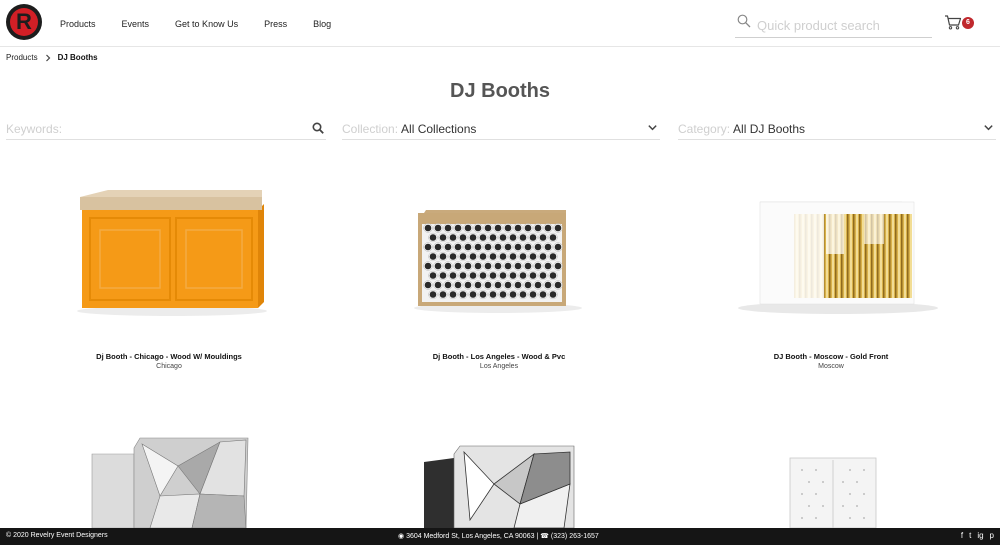 Image resolution: width=1000 pixels, height=545 pixels. I want to click on twitter-icon: t, so click(970, 536).